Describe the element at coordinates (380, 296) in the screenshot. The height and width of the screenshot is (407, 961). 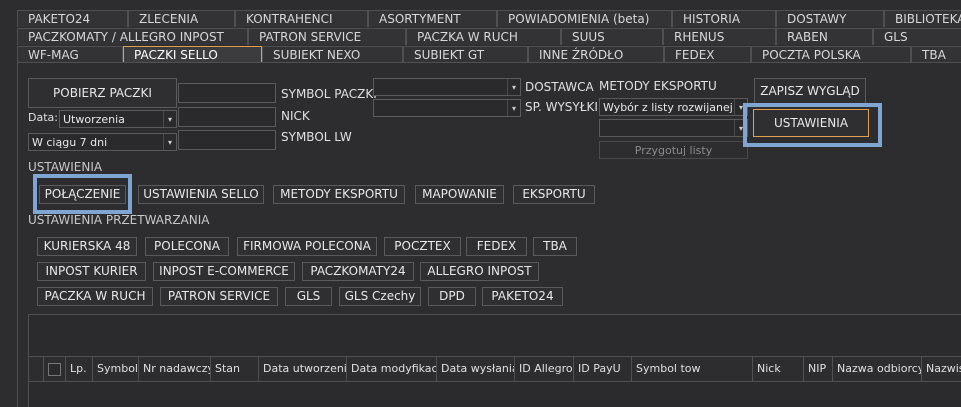
I see `gls-czechy-button: GLS Czechy` at that location.